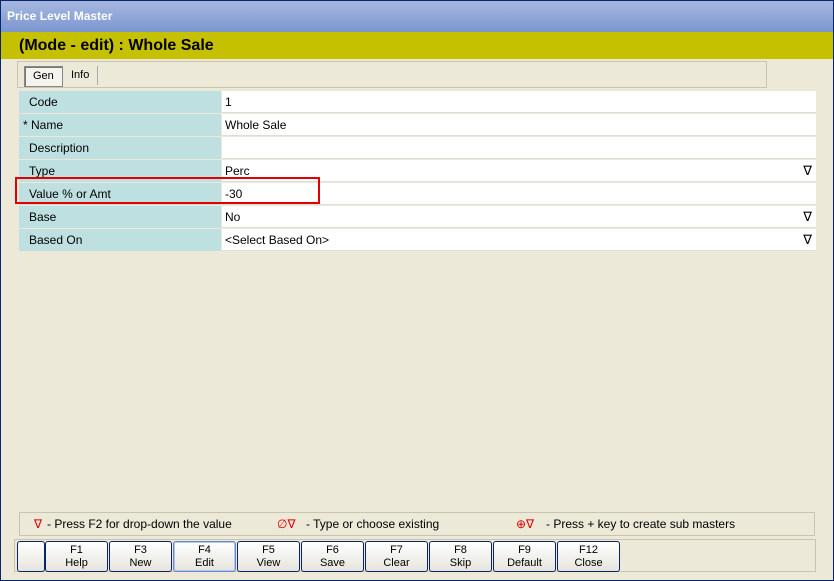 This screenshot has width=834, height=581. What do you see at coordinates (43, 76) in the screenshot?
I see `tab-gen: Gen` at bounding box center [43, 76].